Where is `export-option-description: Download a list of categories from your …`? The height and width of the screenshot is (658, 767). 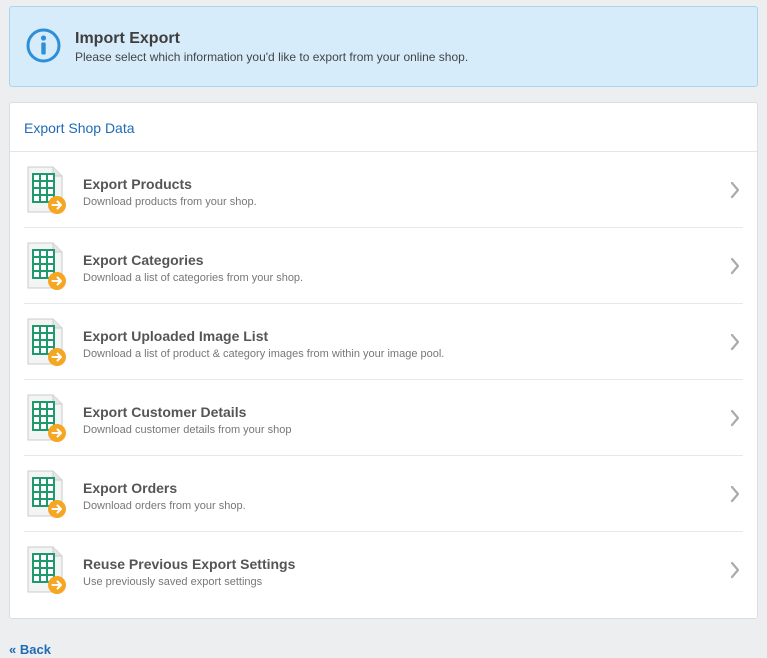 export-option-description: Download a list of categories from your … is located at coordinates (193, 278).